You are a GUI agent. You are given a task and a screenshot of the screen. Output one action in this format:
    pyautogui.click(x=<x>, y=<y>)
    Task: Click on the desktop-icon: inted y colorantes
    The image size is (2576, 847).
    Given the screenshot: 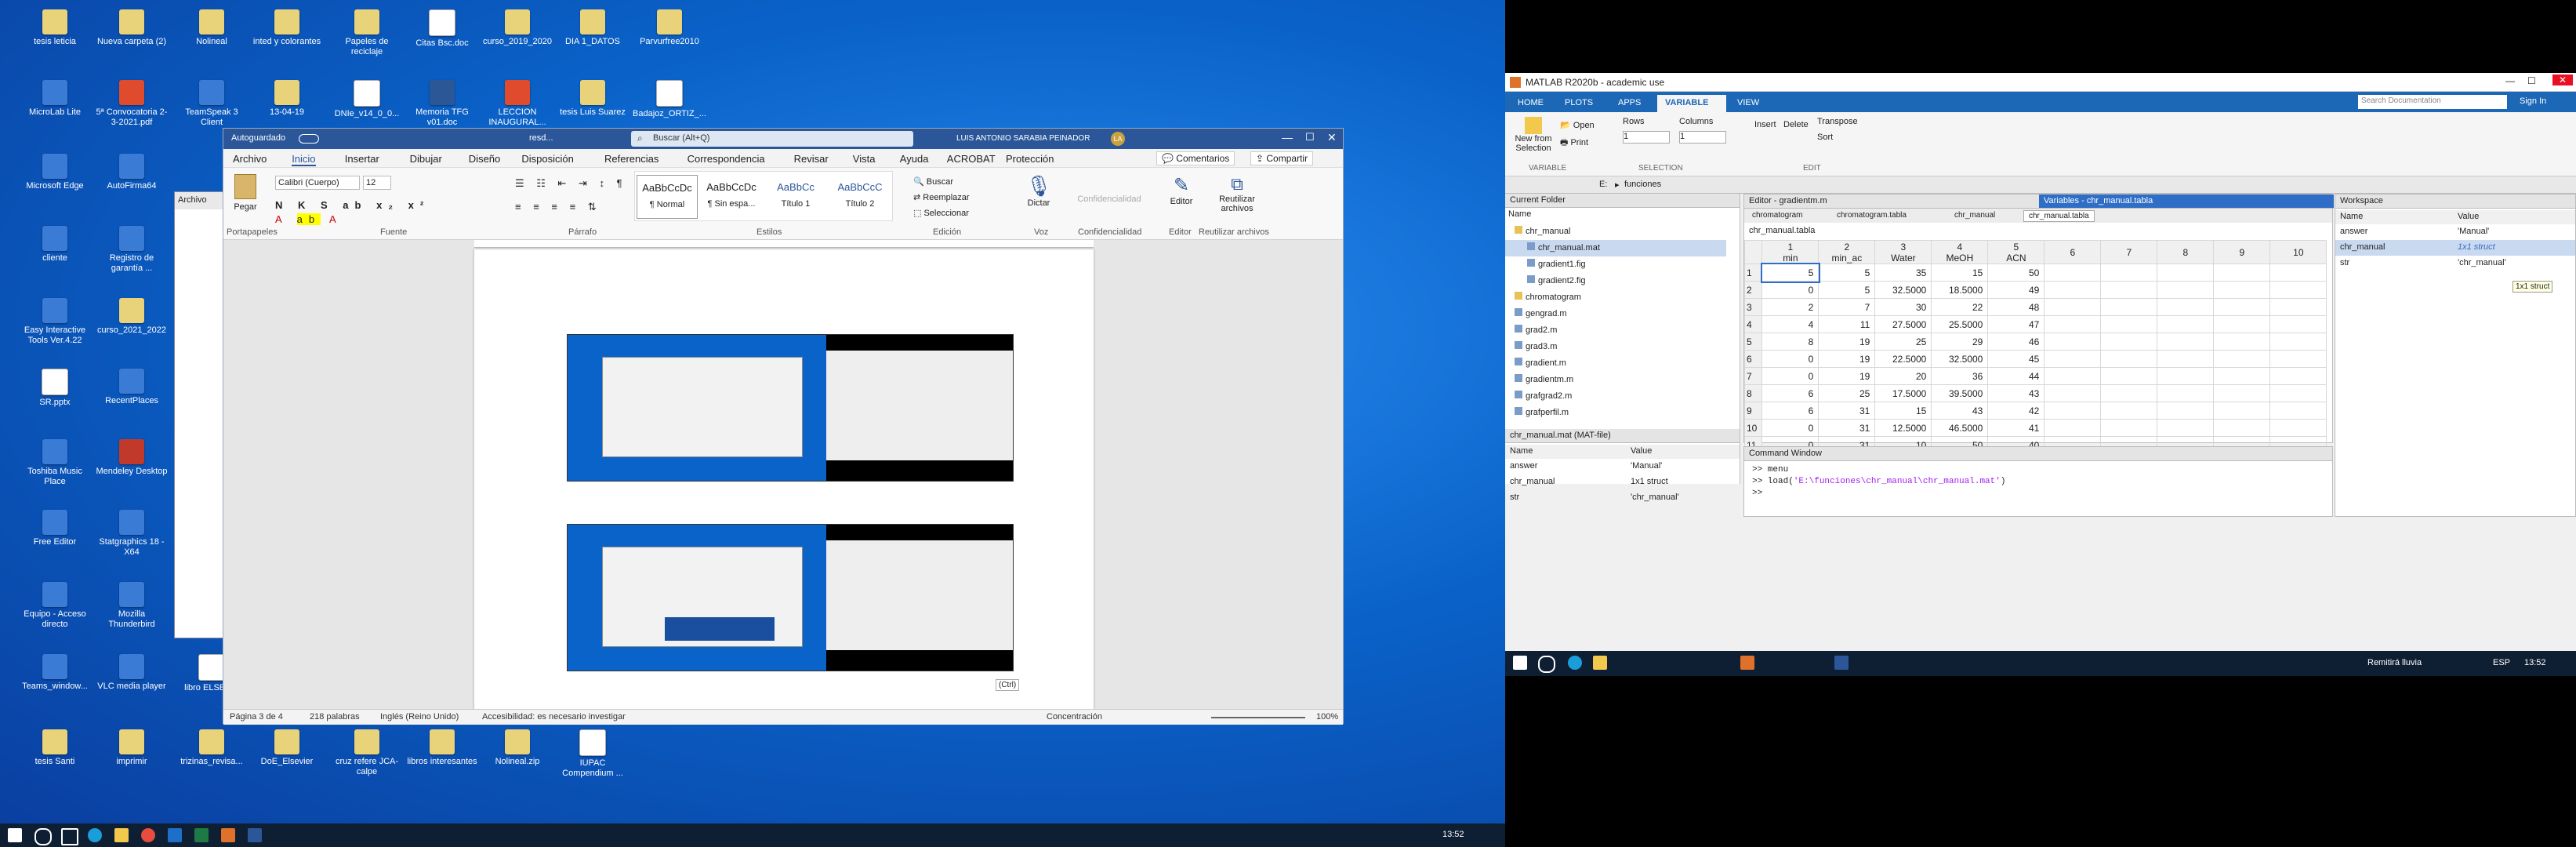 What is the action you would take?
    pyautogui.click(x=287, y=28)
    